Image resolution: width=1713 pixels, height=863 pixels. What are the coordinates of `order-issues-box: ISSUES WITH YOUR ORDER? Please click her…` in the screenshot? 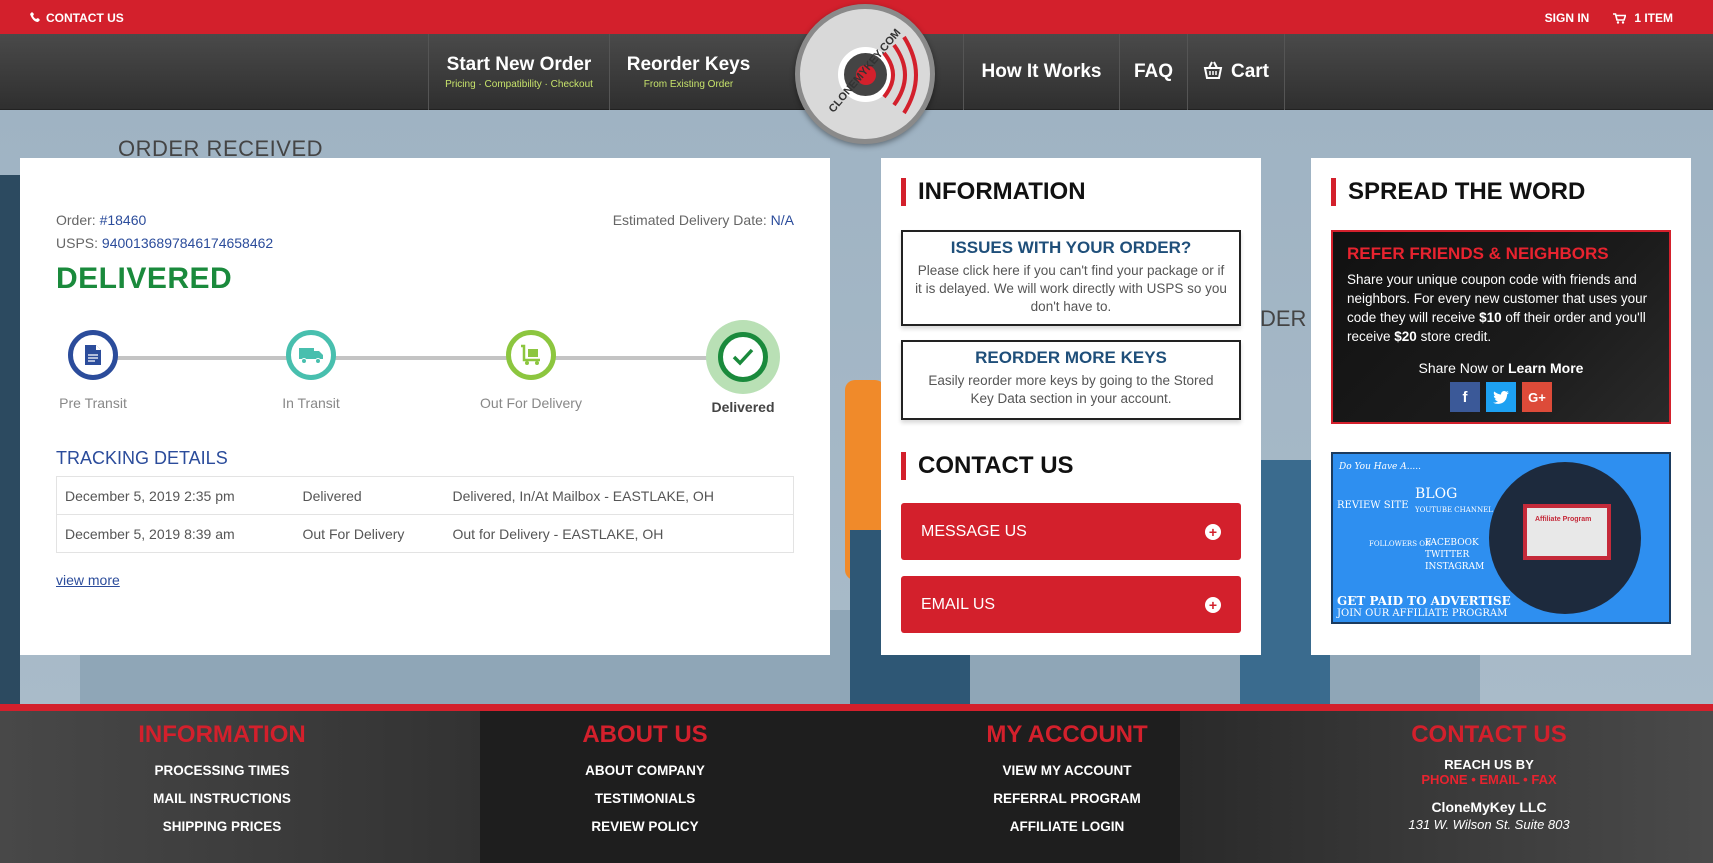 It's located at (1071, 278).